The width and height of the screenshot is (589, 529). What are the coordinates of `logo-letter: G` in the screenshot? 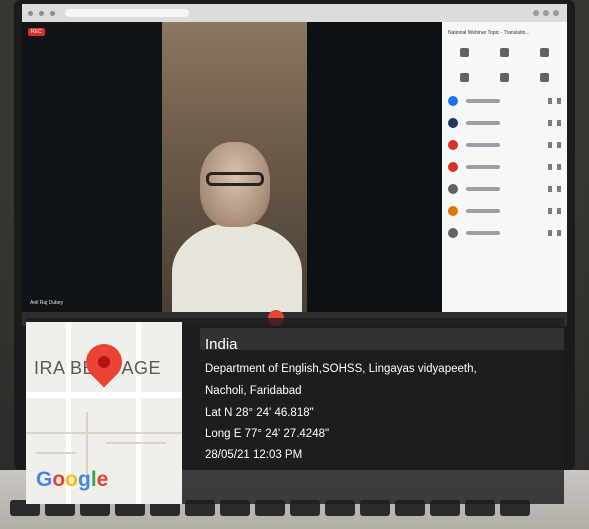 It's located at (44, 479).